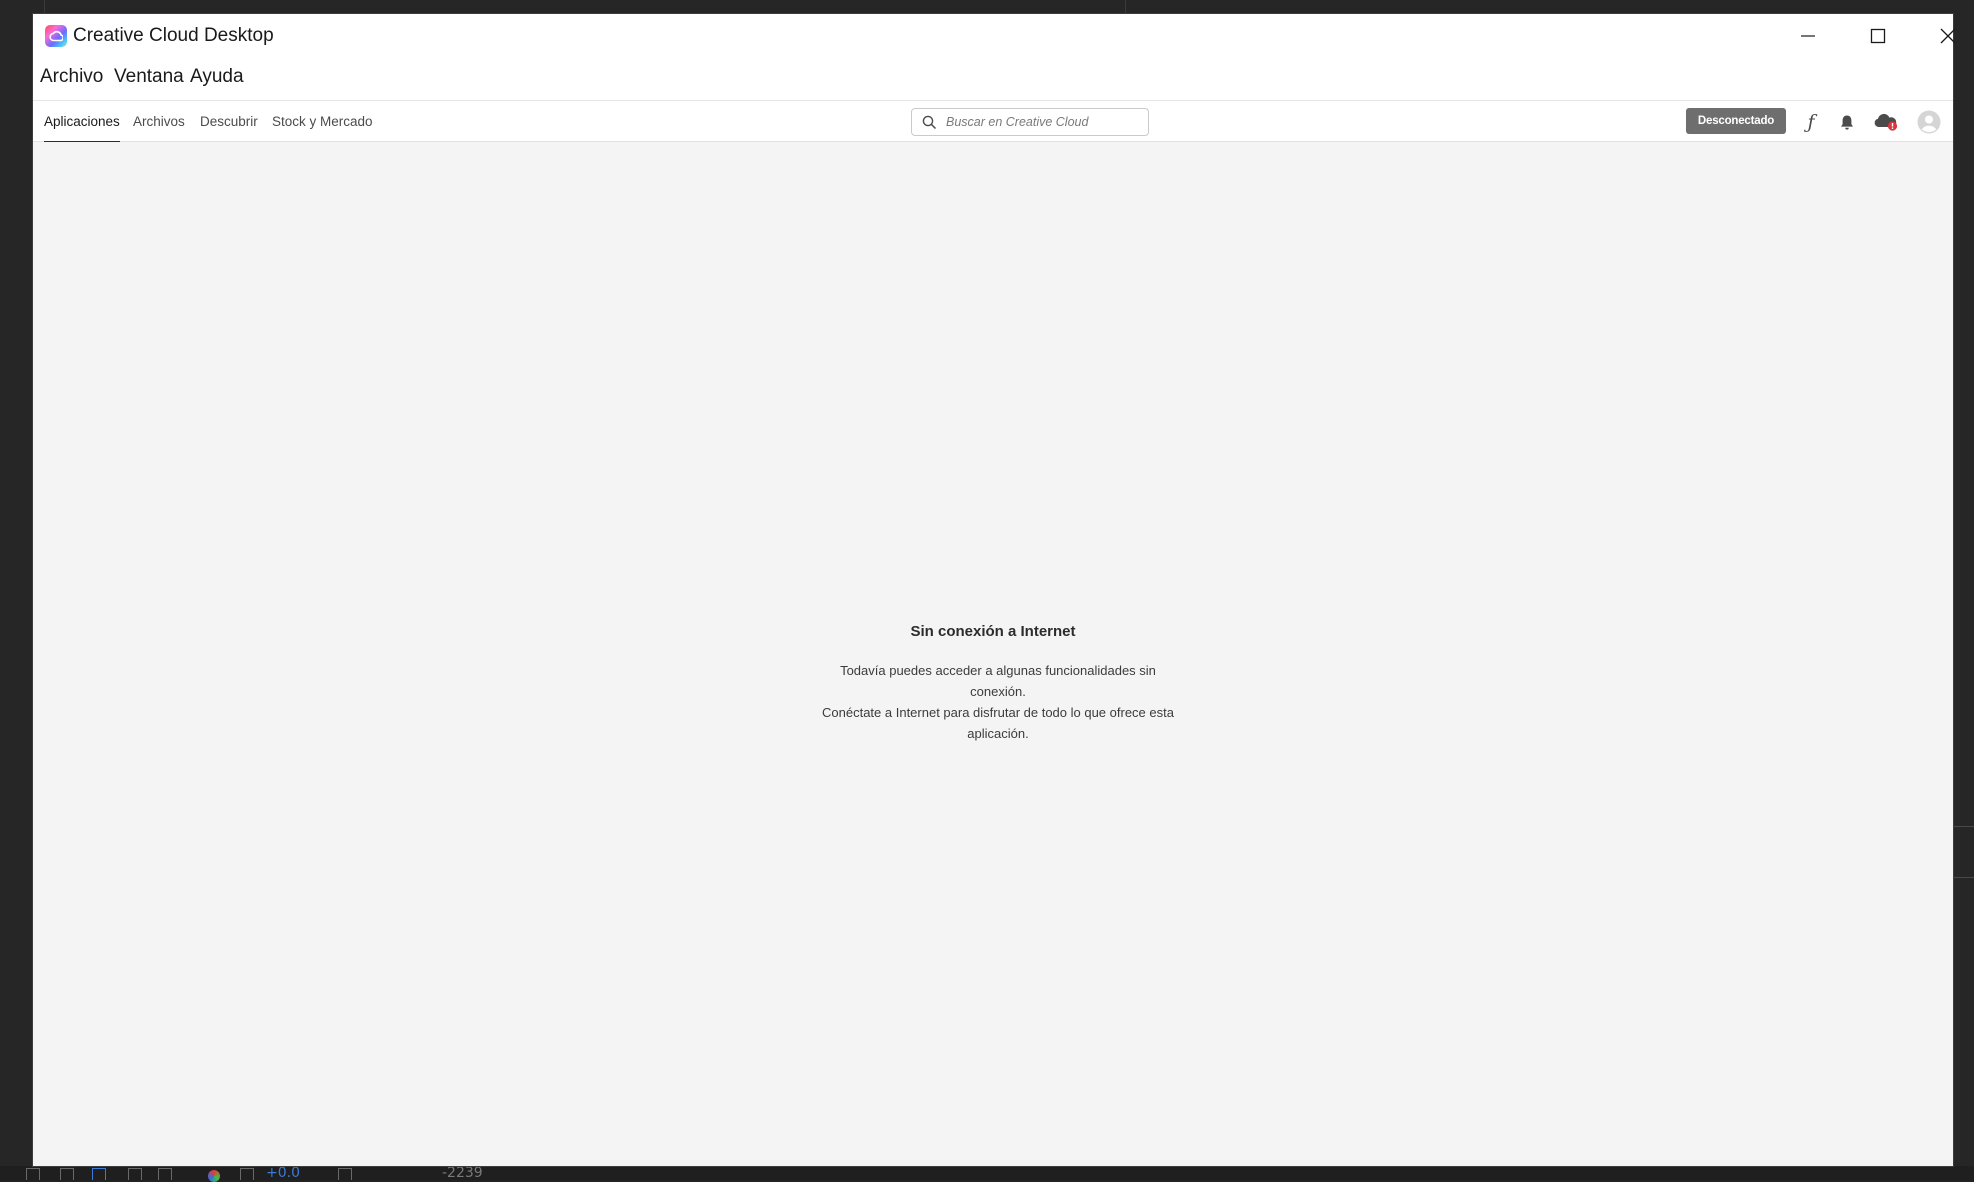 This screenshot has width=1974, height=1182. What do you see at coordinates (1736, 121) in the screenshot?
I see `offline-status-button: Desconectado` at bounding box center [1736, 121].